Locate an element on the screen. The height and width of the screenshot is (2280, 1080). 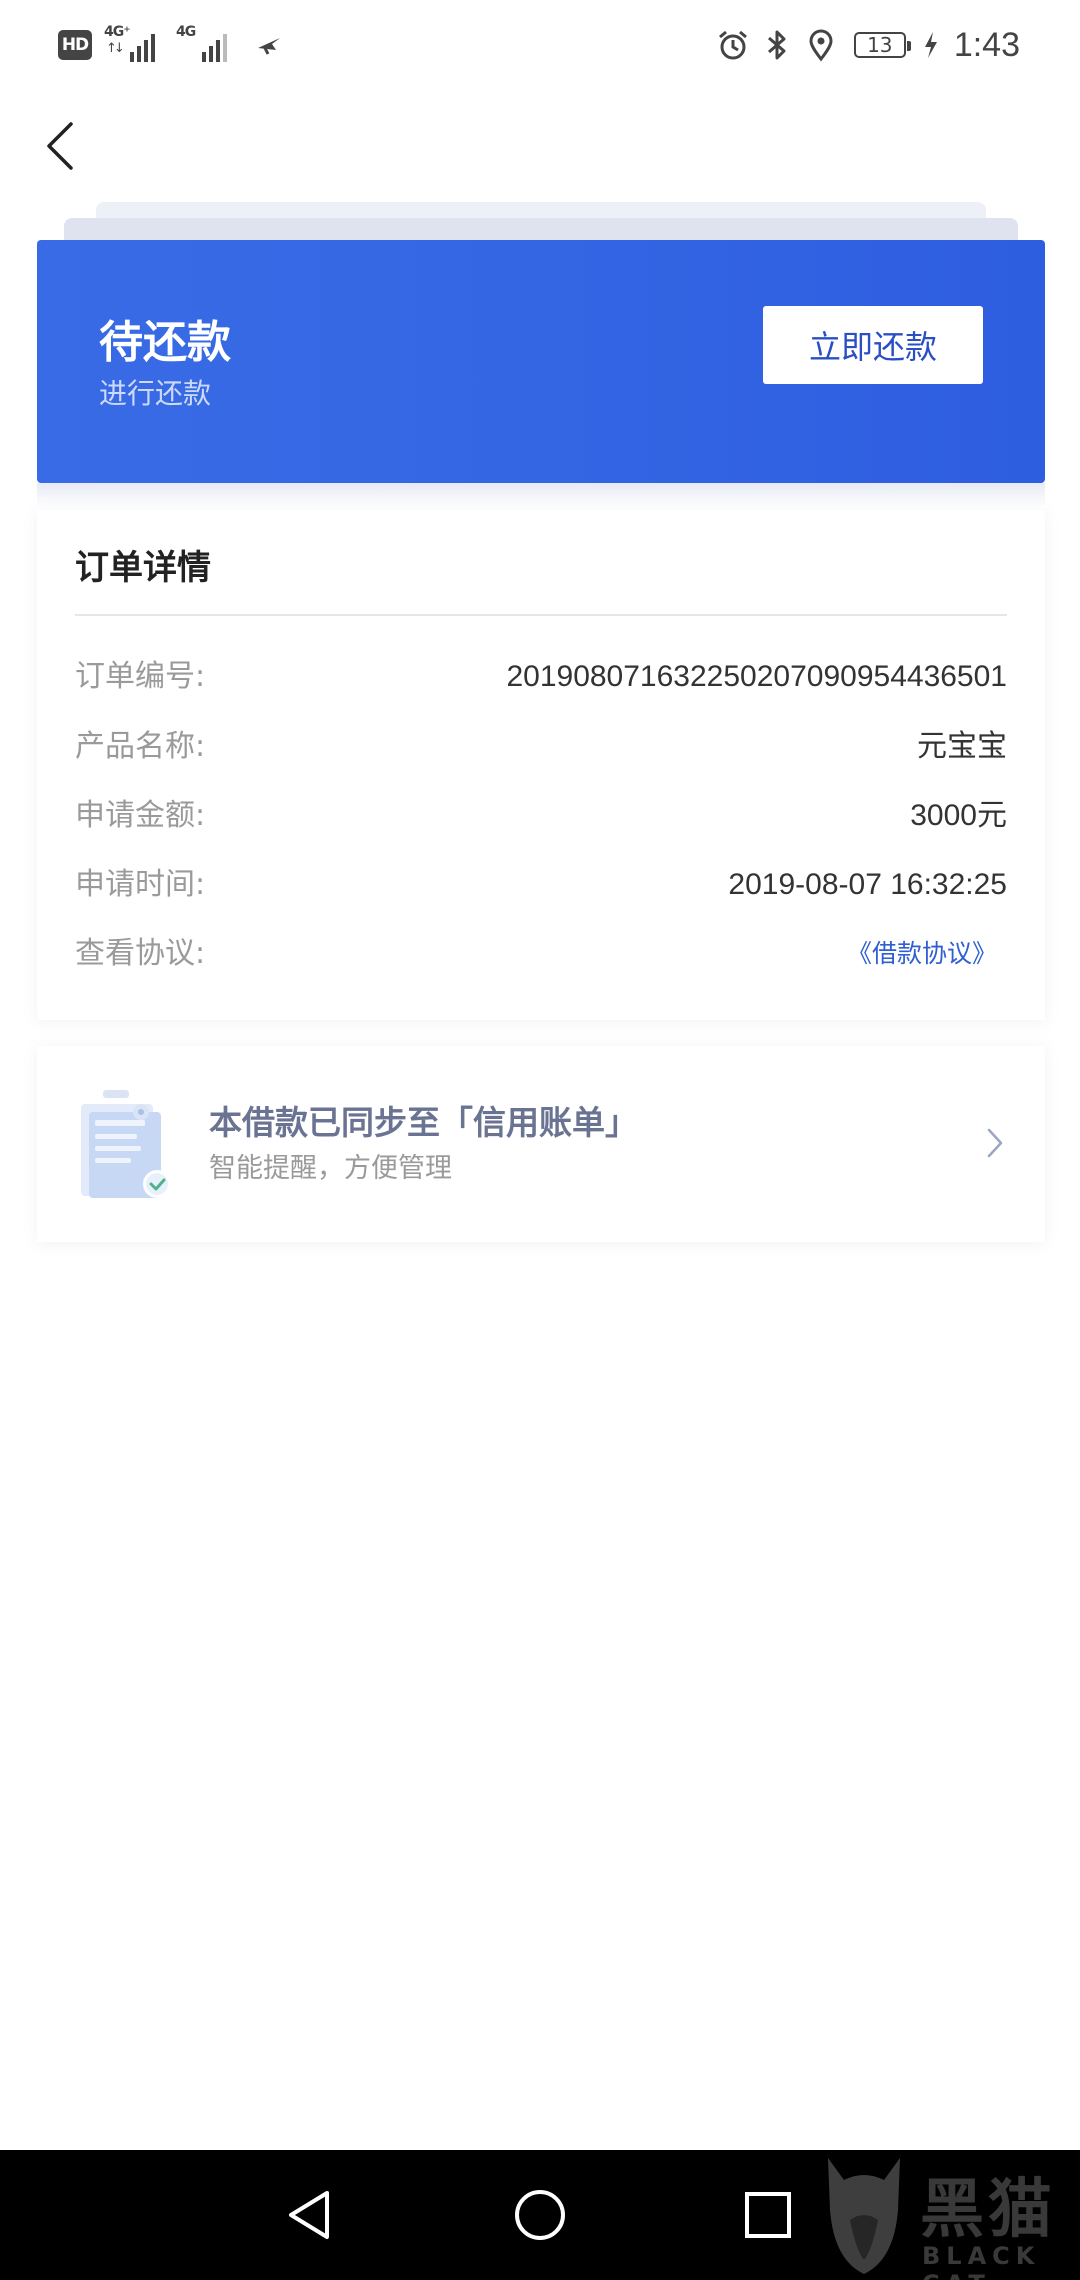
detail-label: 订单编号: is located at coordinates (140, 676).